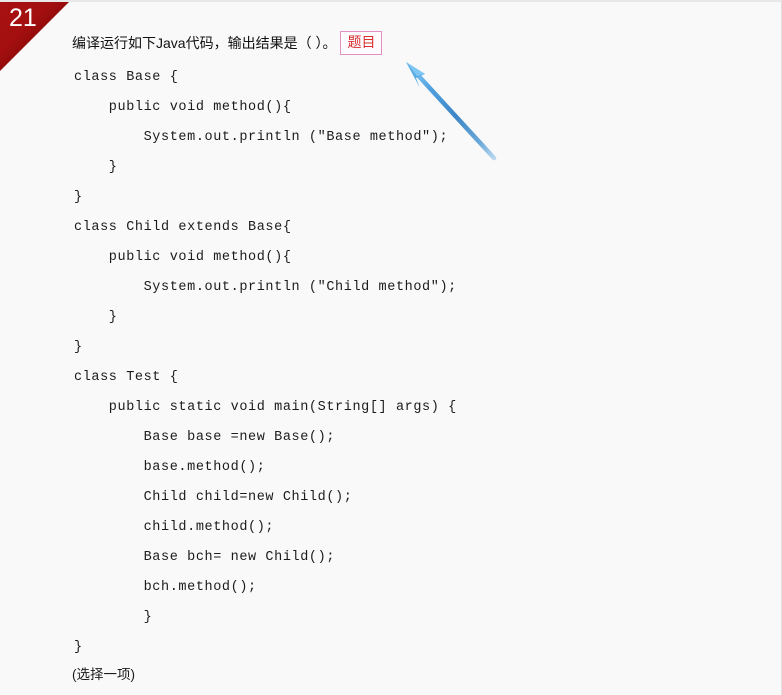  Describe the element at coordinates (265, 407) in the screenshot. I see `code-line: public static void main(String[] args) {` at that location.